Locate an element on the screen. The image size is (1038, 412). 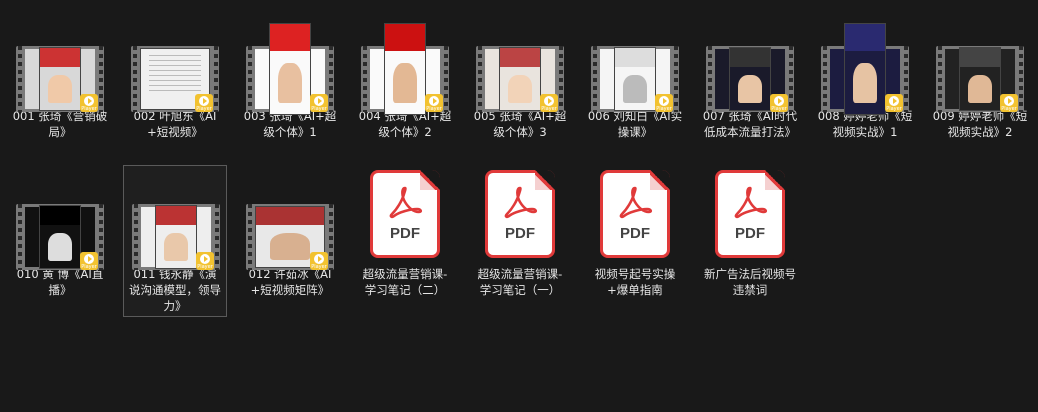
video-file-item: Player 012 许茹冰《AI+短视频矩阵》 is located at coordinates (290, 232).